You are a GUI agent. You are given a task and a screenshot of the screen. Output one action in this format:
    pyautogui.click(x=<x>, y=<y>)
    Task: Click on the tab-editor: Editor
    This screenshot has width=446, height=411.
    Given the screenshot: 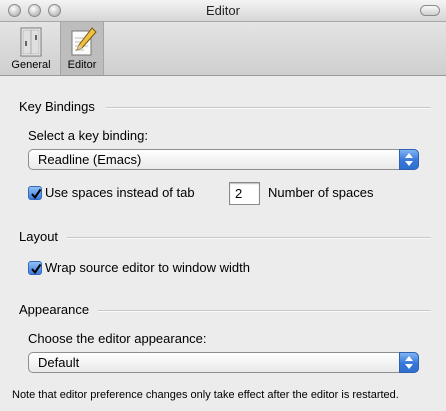 What is the action you would take?
    pyautogui.click(x=82, y=48)
    